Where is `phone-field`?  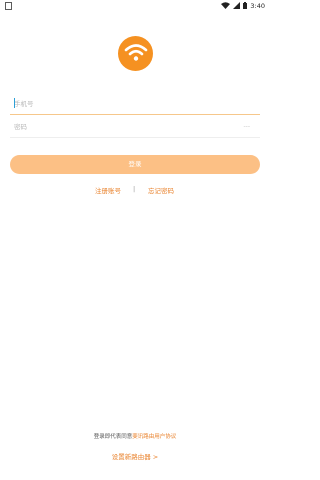
phone-field is located at coordinates (135, 104).